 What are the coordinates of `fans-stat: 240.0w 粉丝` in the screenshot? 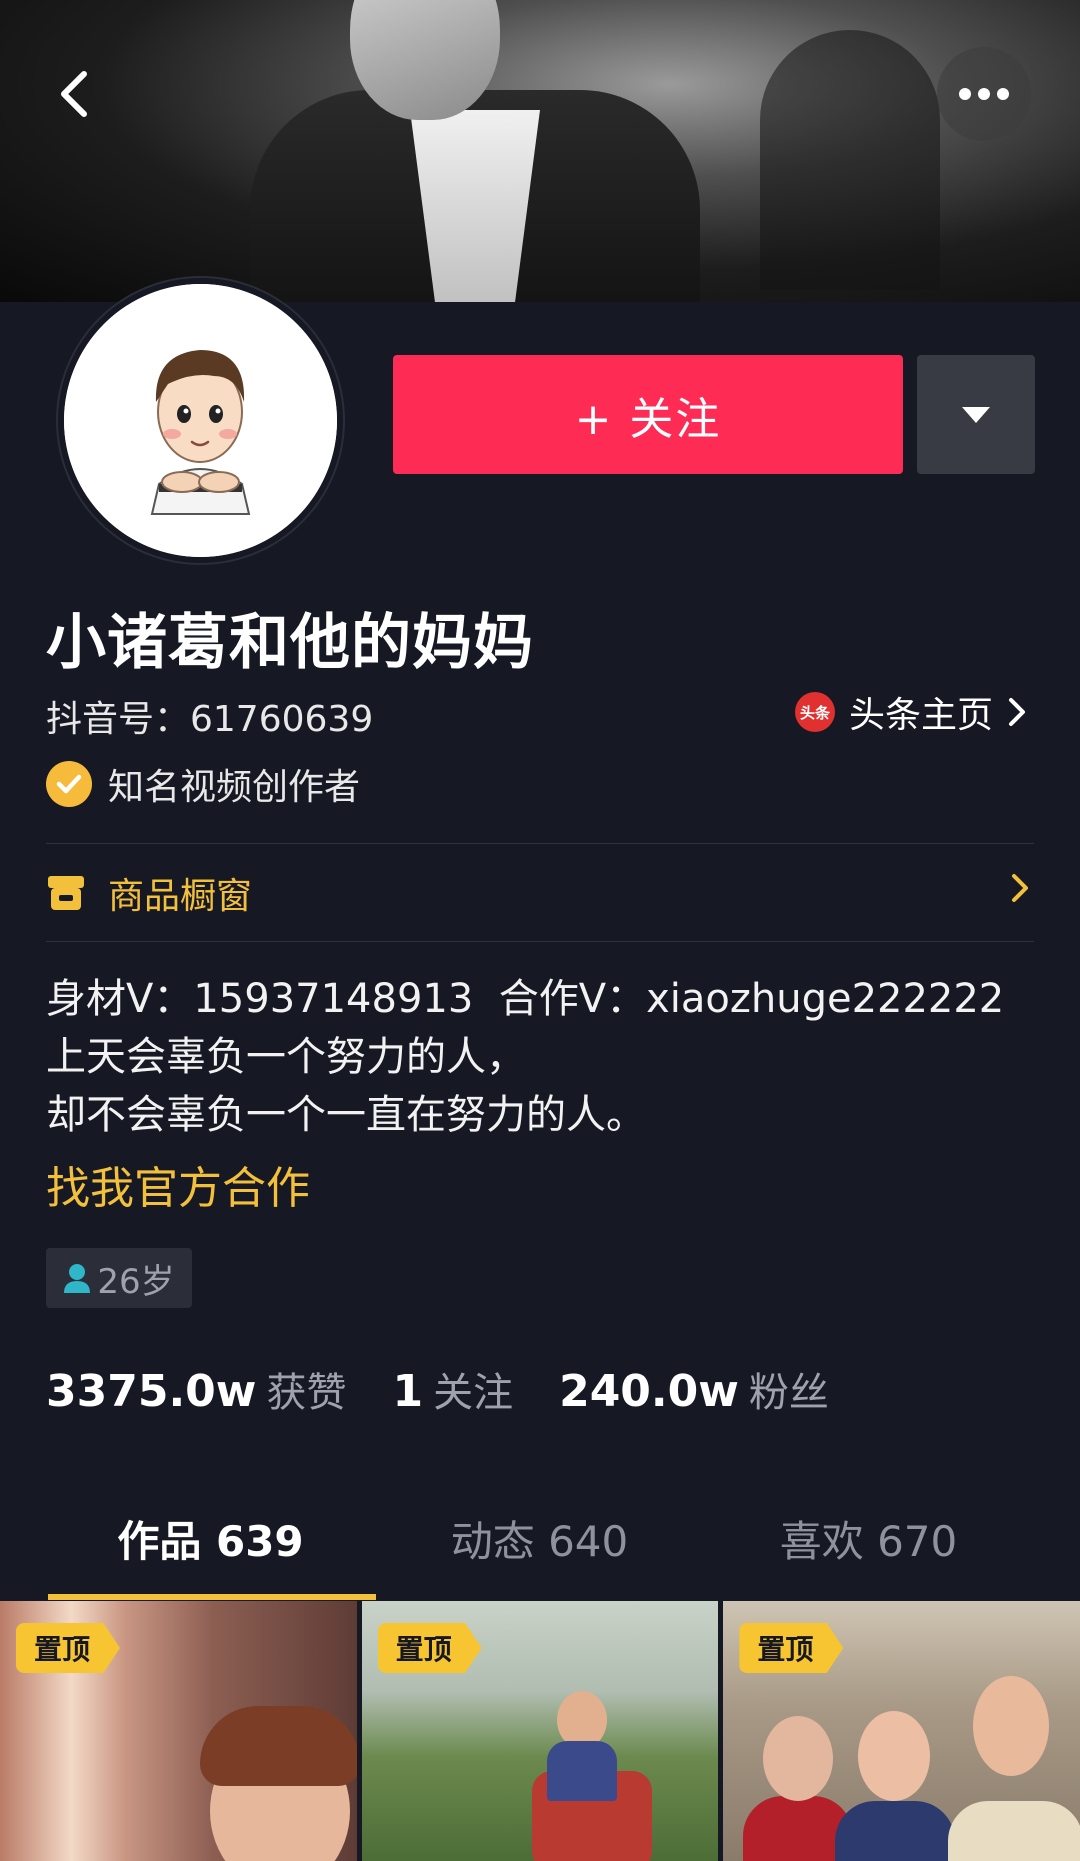 It's located at (694, 1389).